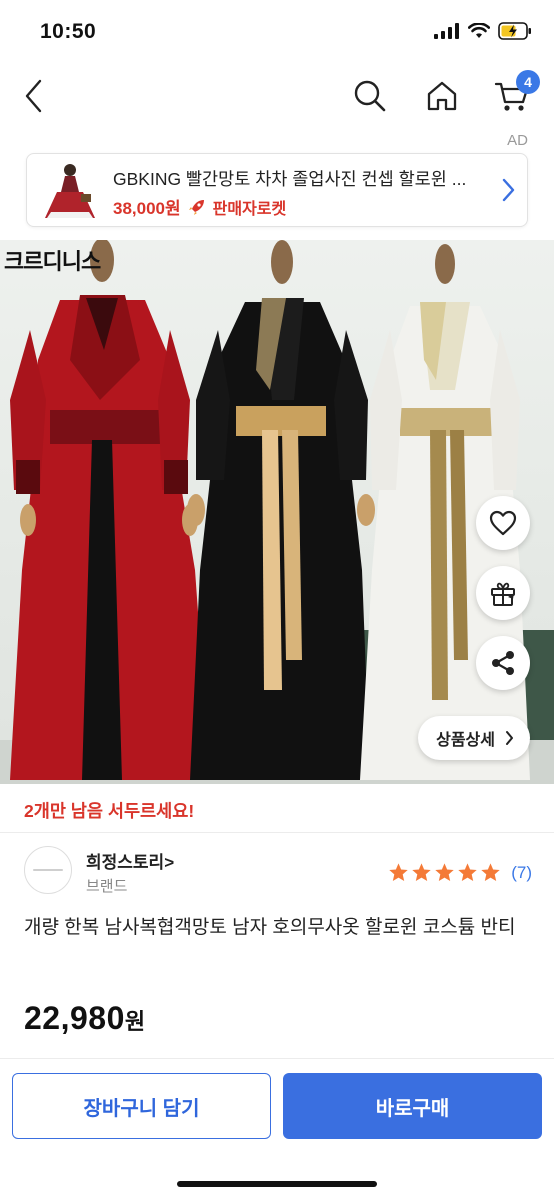 Image resolution: width=554 pixels, height=1200 pixels. I want to click on battery-icon, so click(514, 31).